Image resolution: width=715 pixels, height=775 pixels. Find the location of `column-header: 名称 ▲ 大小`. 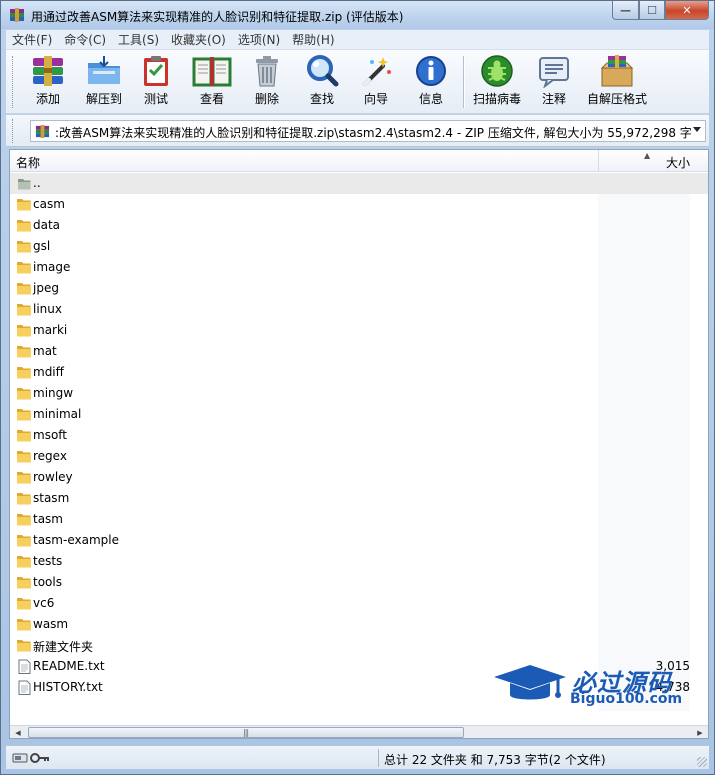

column-header: 名称 ▲ 大小 is located at coordinates (359, 161).